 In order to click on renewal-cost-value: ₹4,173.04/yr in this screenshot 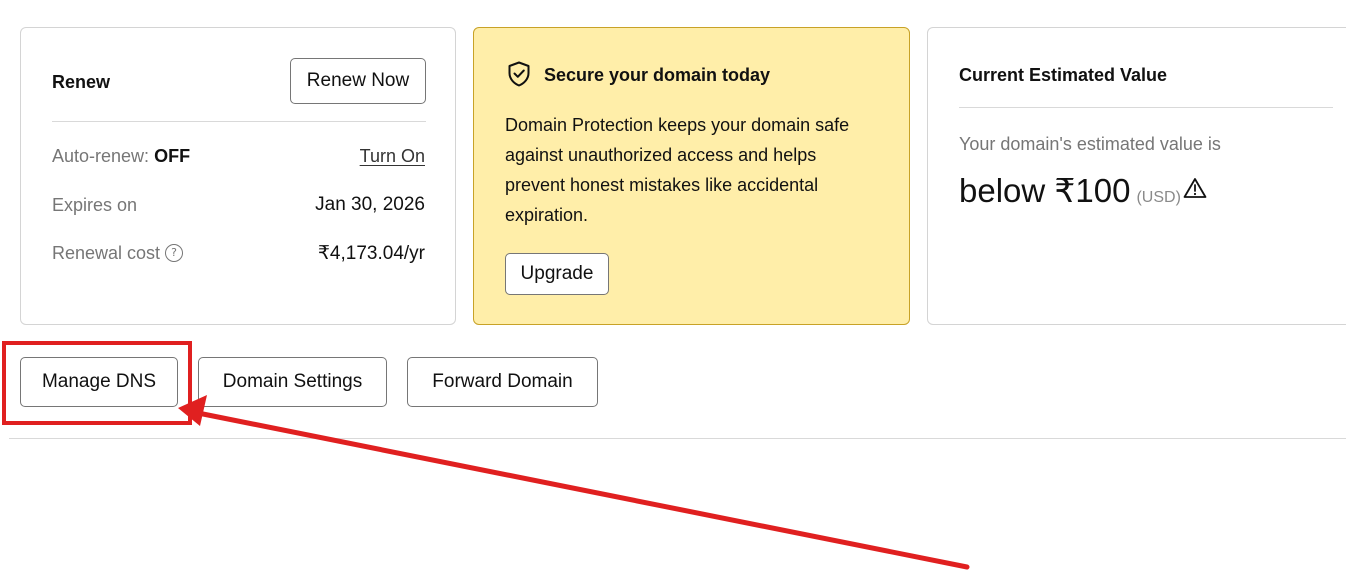, I will do `click(371, 253)`.